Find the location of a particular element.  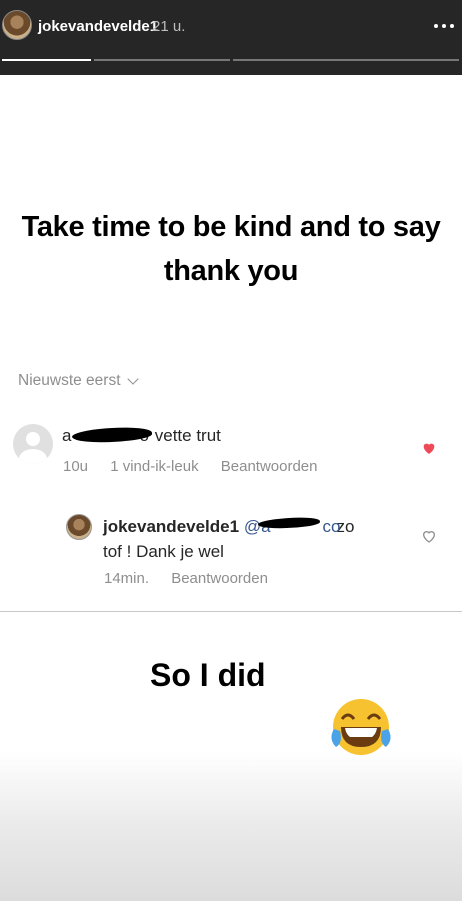

comment-text: ao vette trut is located at coordinates (141, 435).